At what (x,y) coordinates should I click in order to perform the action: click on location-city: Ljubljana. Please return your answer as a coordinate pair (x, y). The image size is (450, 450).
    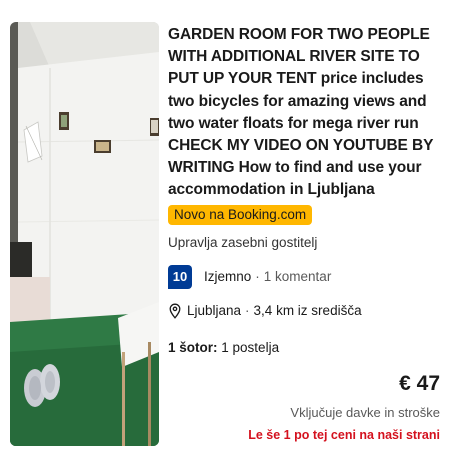
    Looking at the image, I should click on (214, 310).